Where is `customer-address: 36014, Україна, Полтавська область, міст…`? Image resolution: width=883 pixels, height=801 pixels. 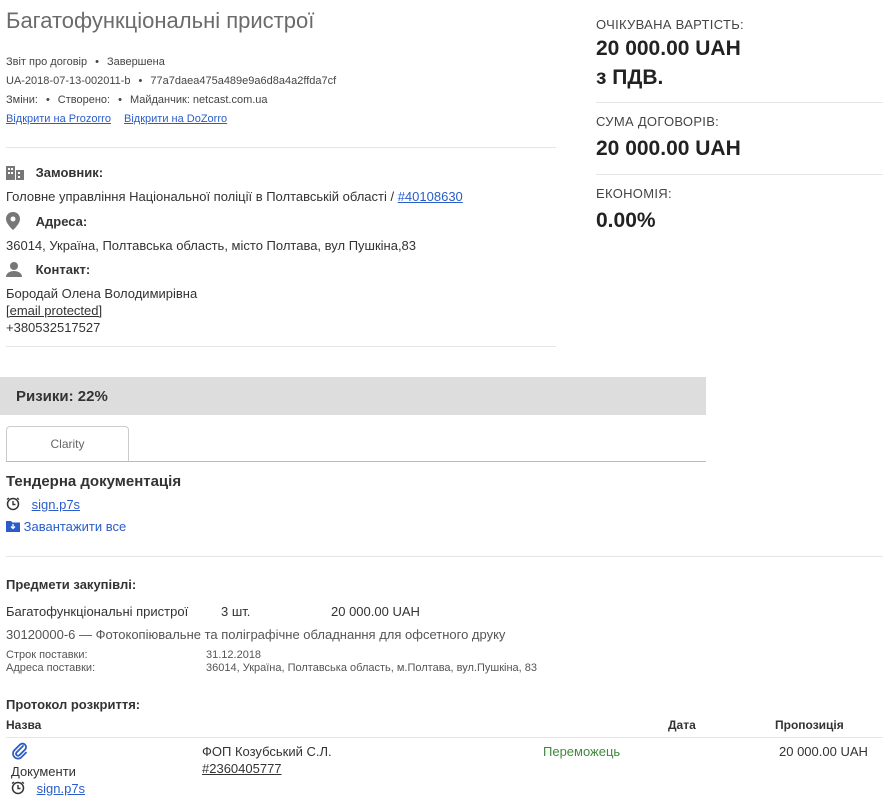 customer-address: 36014, Україна, Полтавська область, міст… is located at coordinates (211, 245).